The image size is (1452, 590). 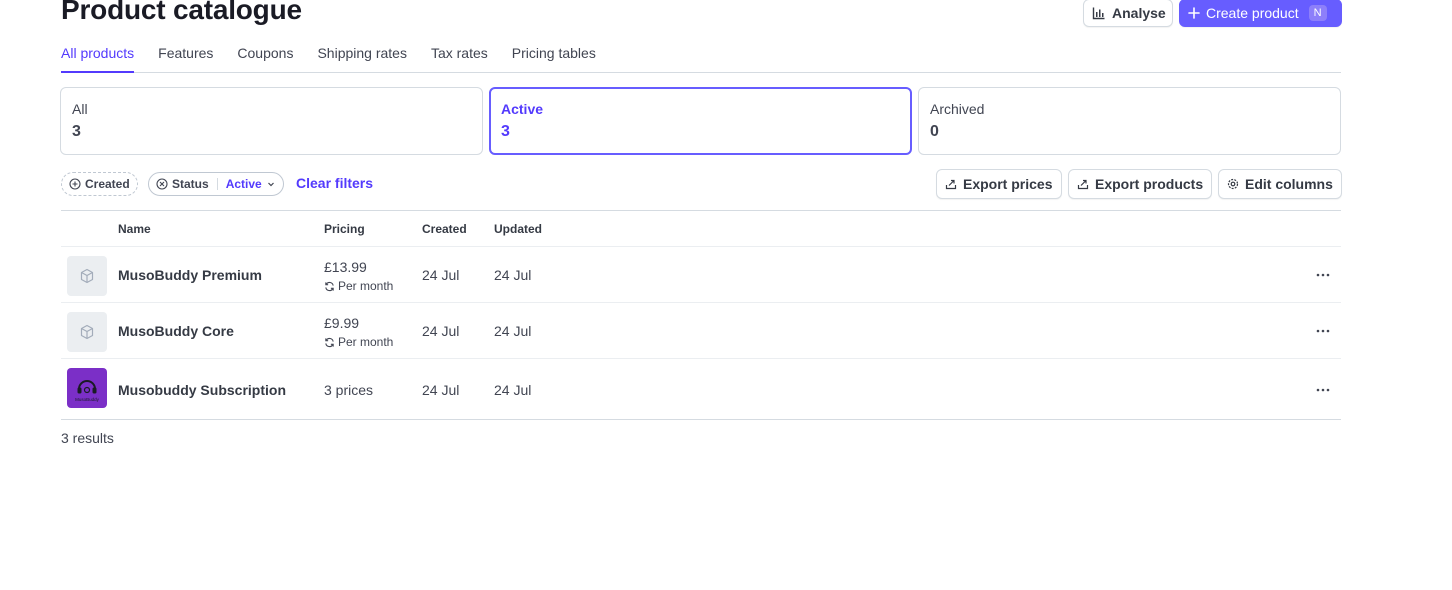 What do you see at coordinates (700, 121) in the screenshot?
I see `stat-card-active: Active 3` at bounding box center [700, 121].